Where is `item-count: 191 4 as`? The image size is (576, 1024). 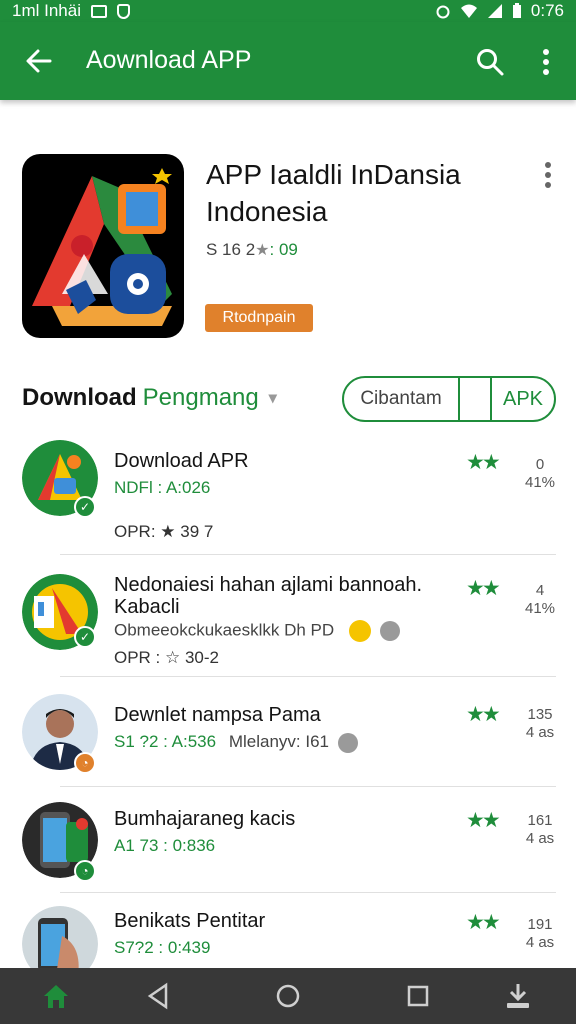
item-count: 191 4 as is located at coordinates (540, 933).